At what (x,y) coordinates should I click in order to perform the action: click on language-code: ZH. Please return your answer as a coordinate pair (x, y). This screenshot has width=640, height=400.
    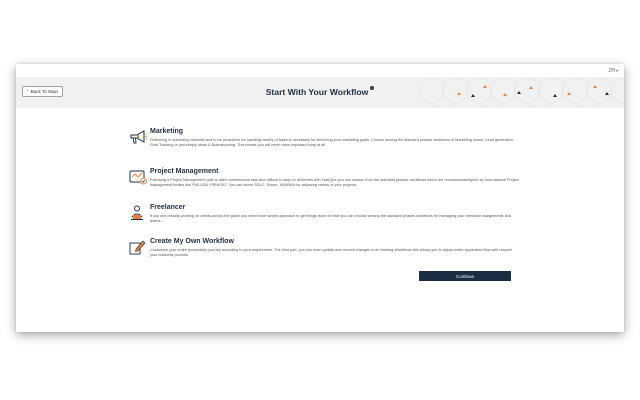
    Looking at the image, I should click on (611, 71).